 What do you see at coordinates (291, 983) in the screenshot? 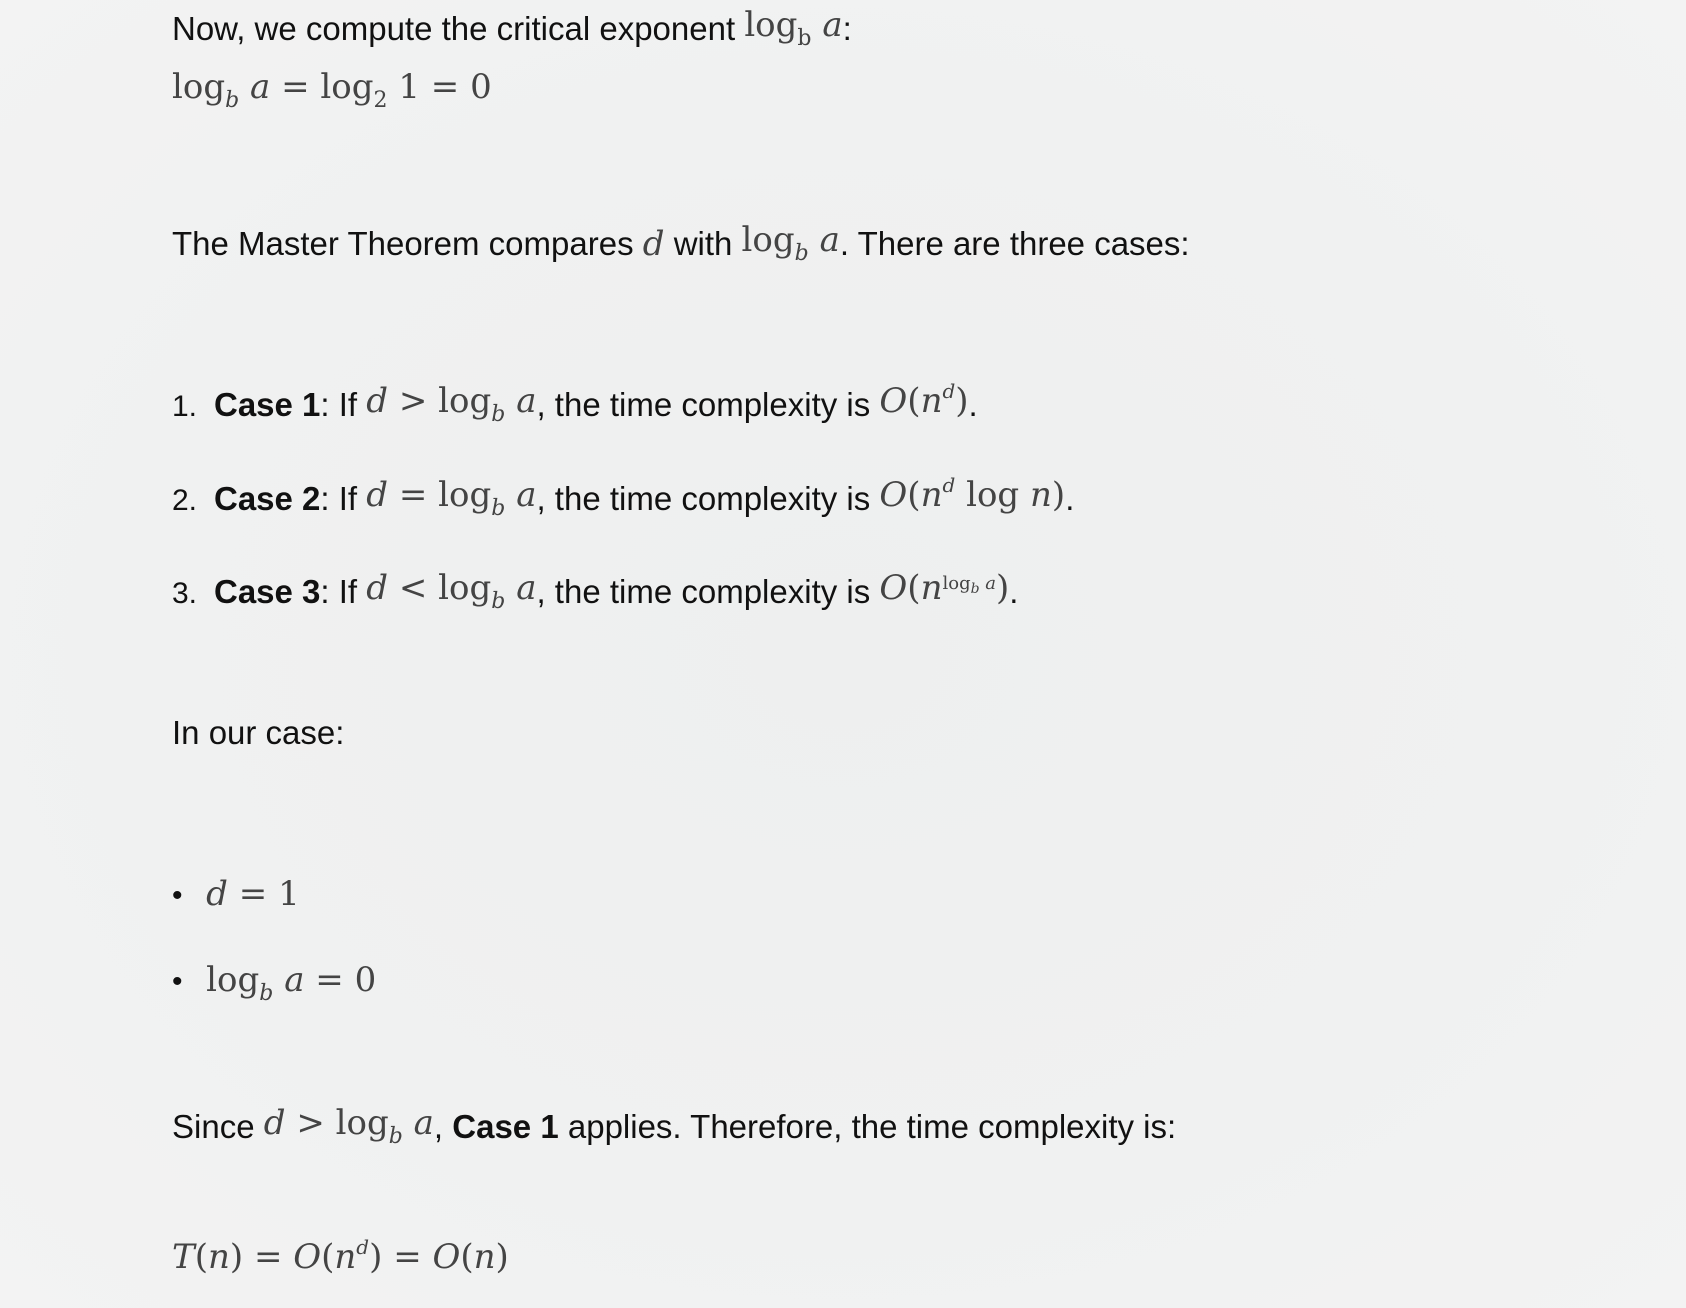
I see `math-log-equals-0: logb a = 0` at bounding box center [291, 983].